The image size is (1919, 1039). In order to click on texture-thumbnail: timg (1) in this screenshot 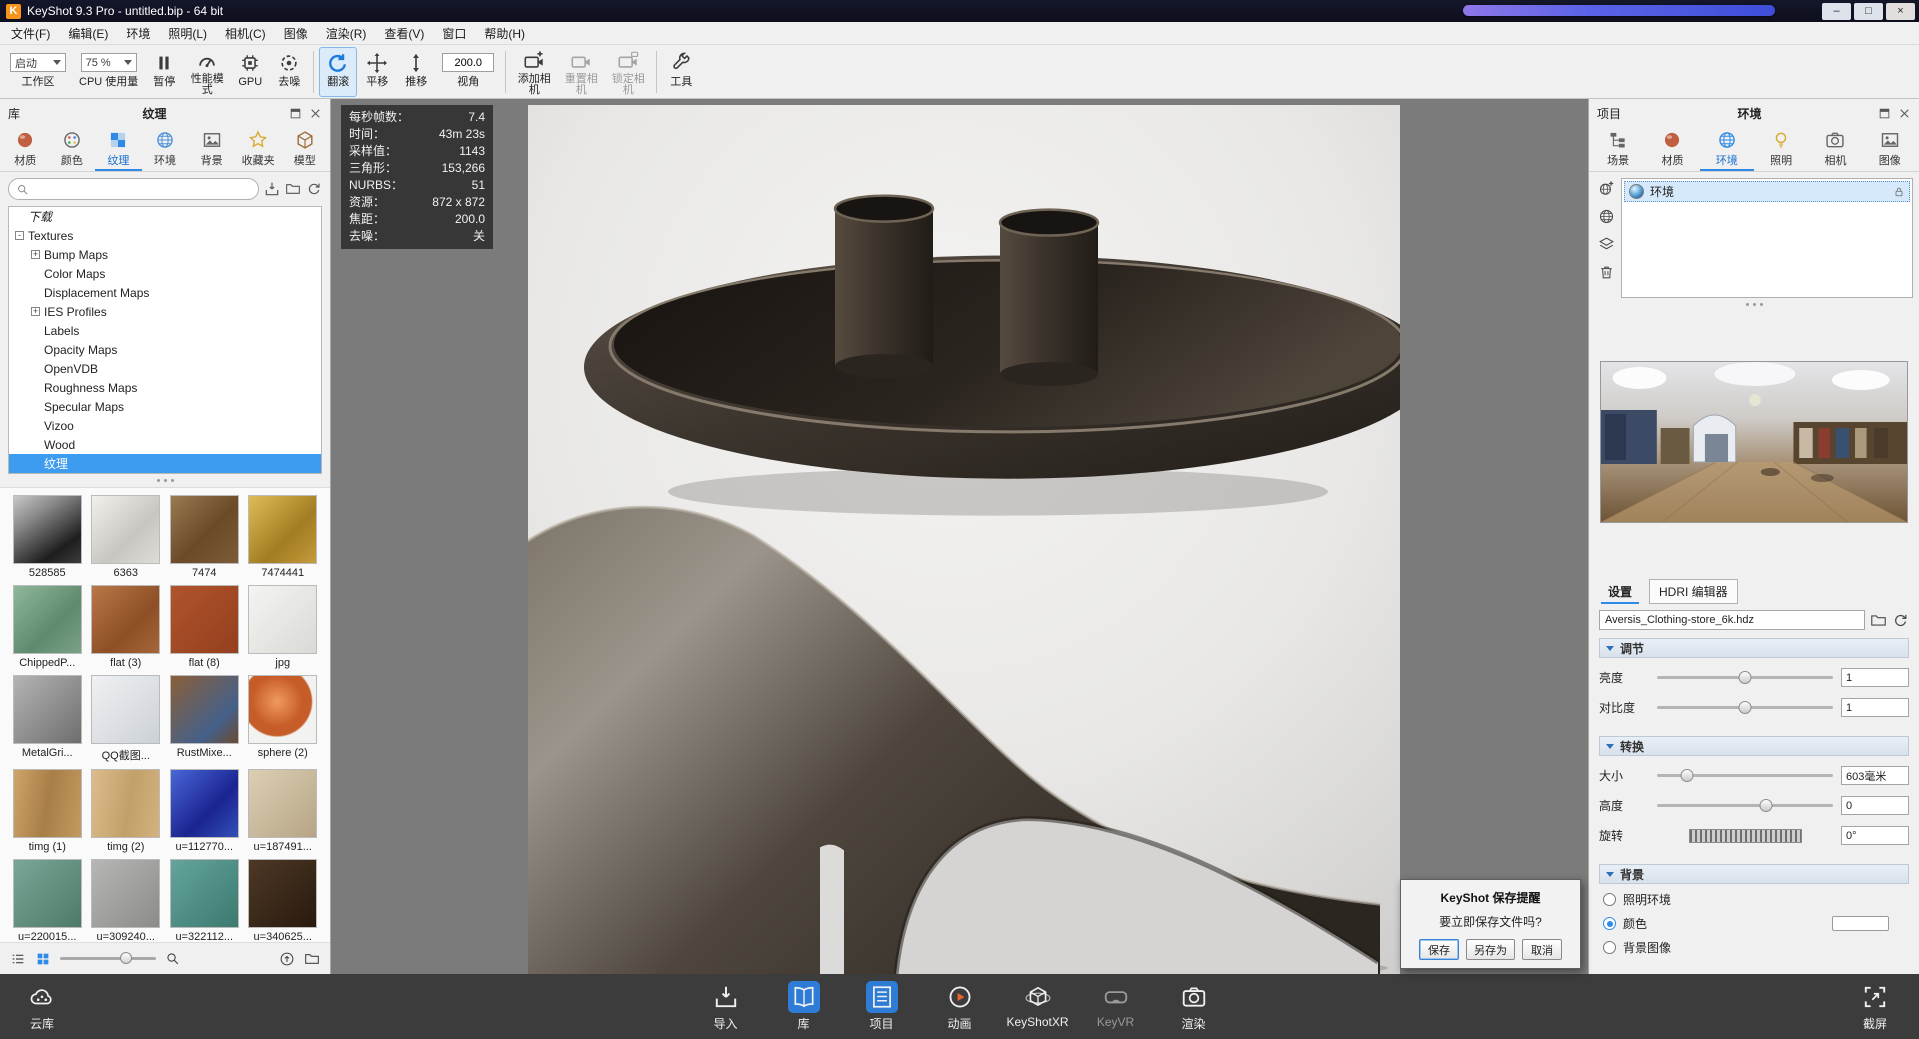, I will do `click(47, 811)`.